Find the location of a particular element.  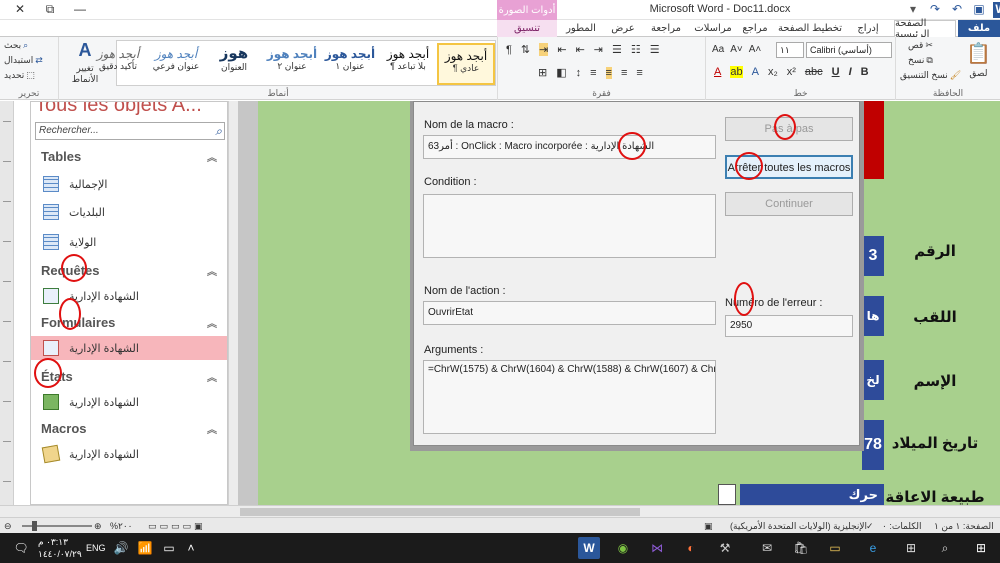

zoom-level: %٢٠٠ is located at coordinates (121, 526).